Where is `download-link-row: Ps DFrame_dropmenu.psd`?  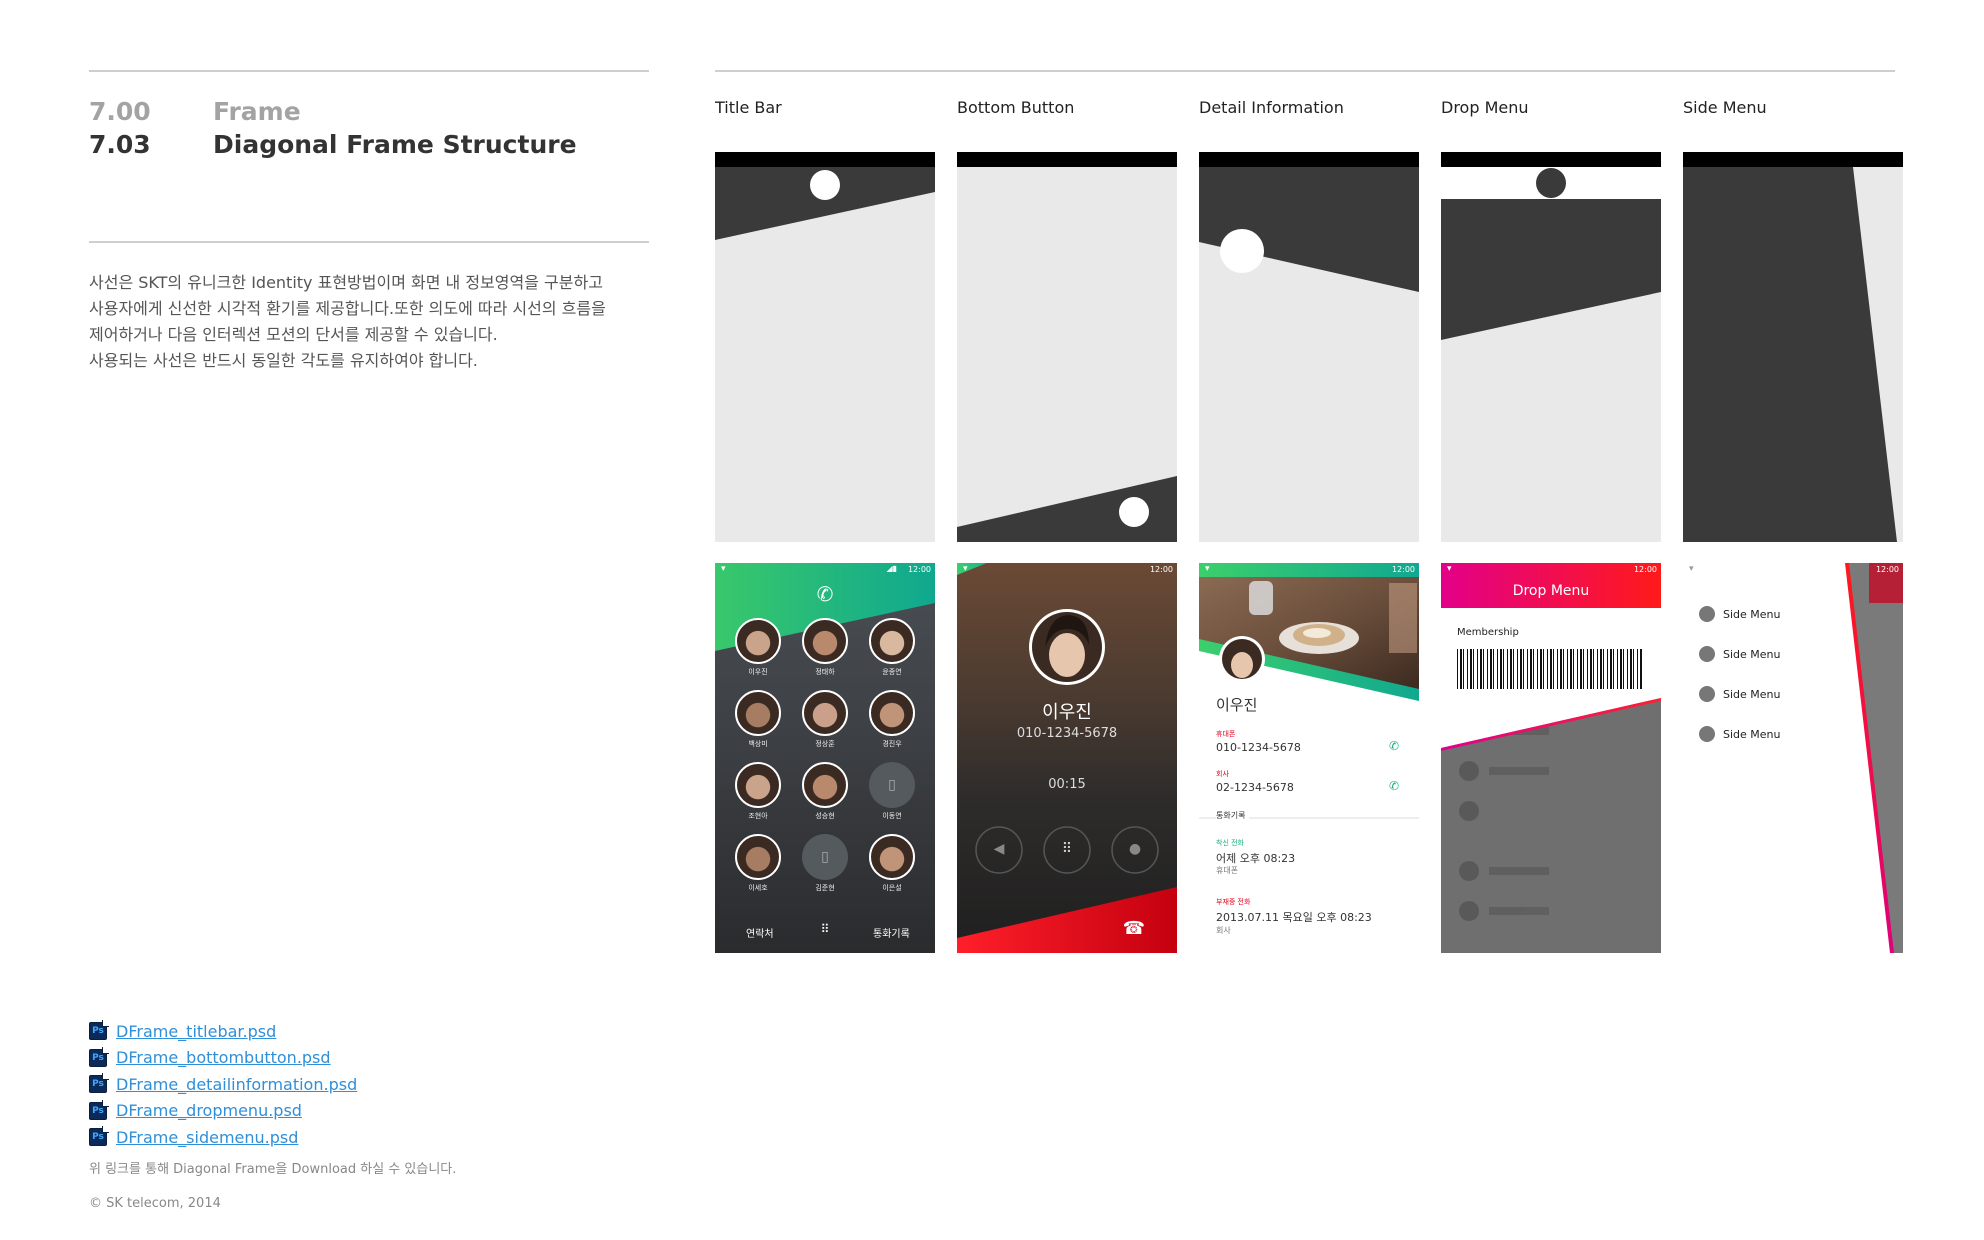
download-link-row: Ps DFrame_dropmenu.psd is located at coordinates (223, 1111).